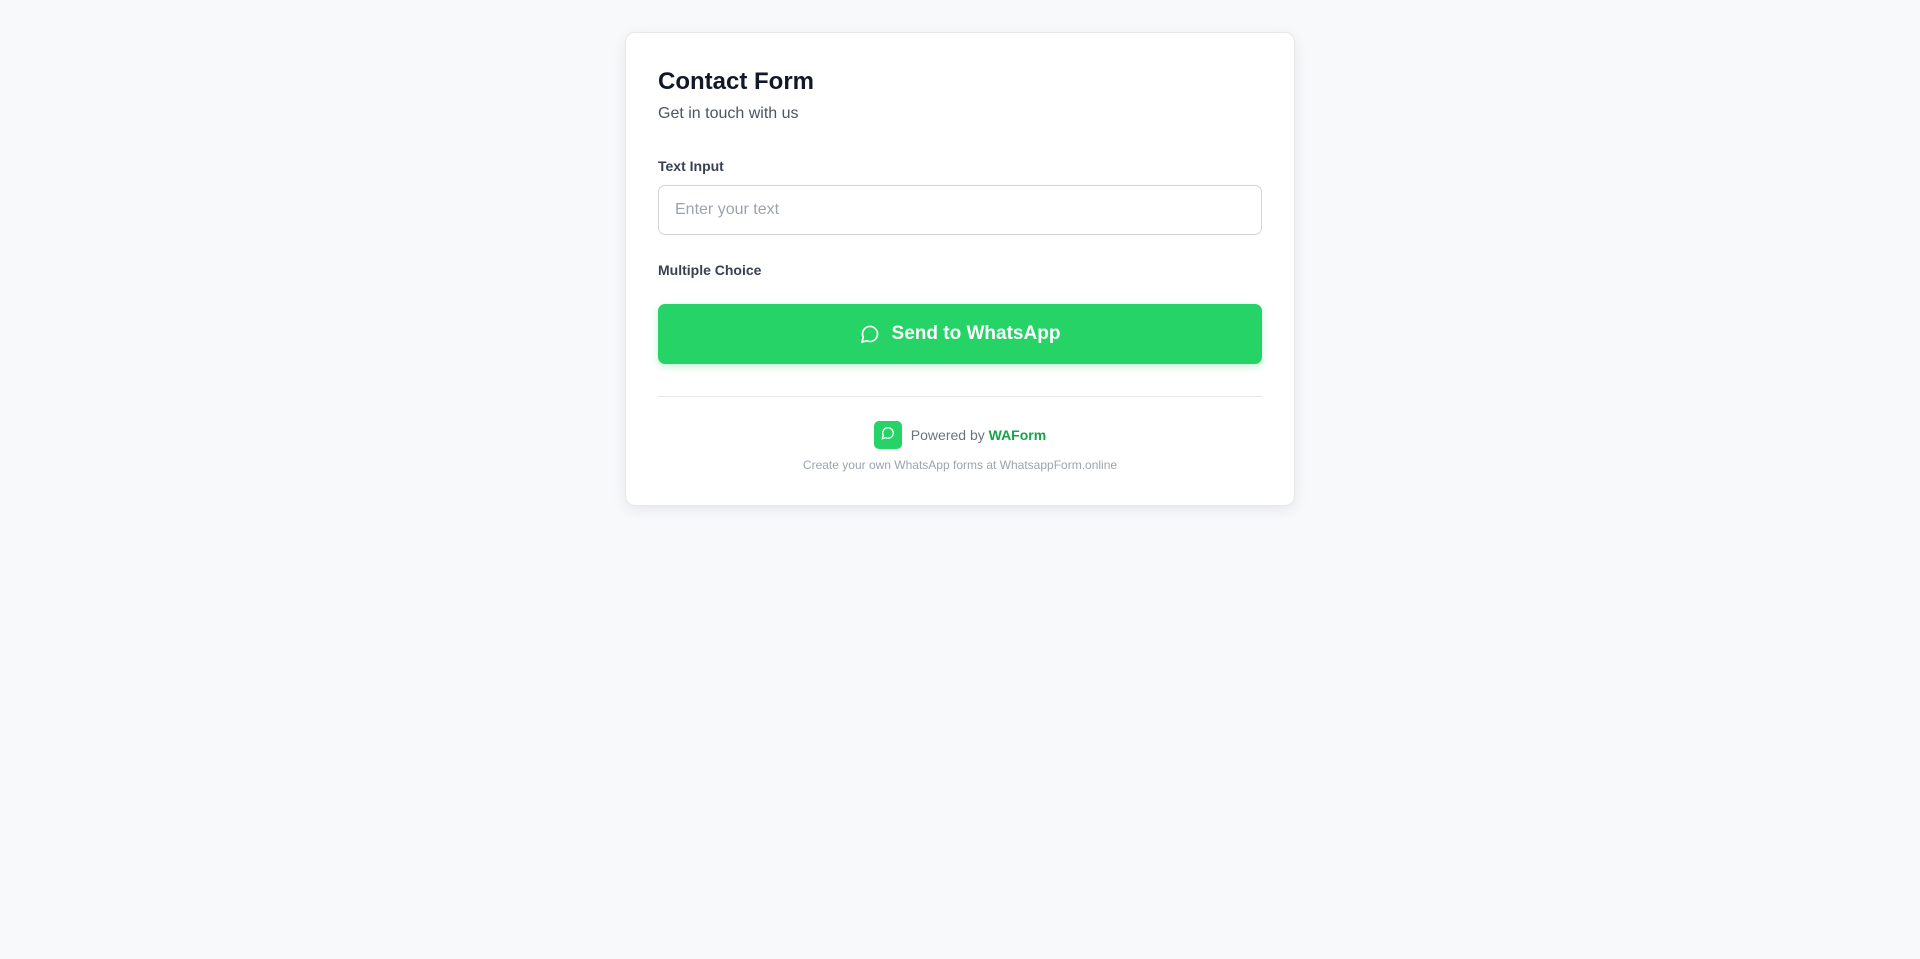 This screenshot has width=1920, height=959. What do you see at coordinates (736, 81) in the screenshot?
I see `form-title: Contact Form` at bounding box center [736, 81].